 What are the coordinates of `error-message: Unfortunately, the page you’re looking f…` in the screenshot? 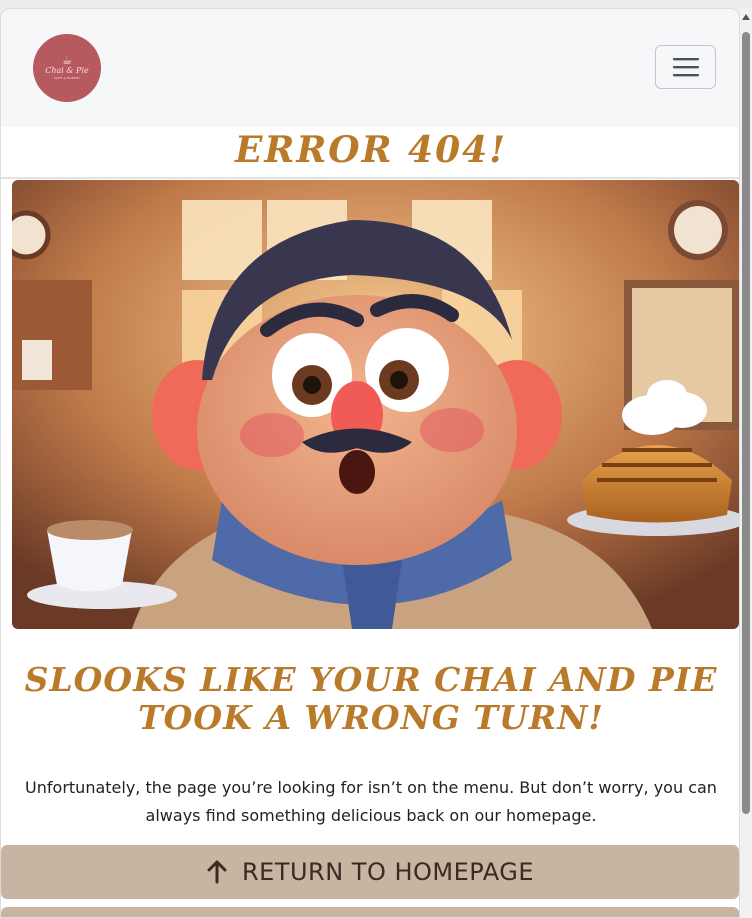 It's located at (371, 801).